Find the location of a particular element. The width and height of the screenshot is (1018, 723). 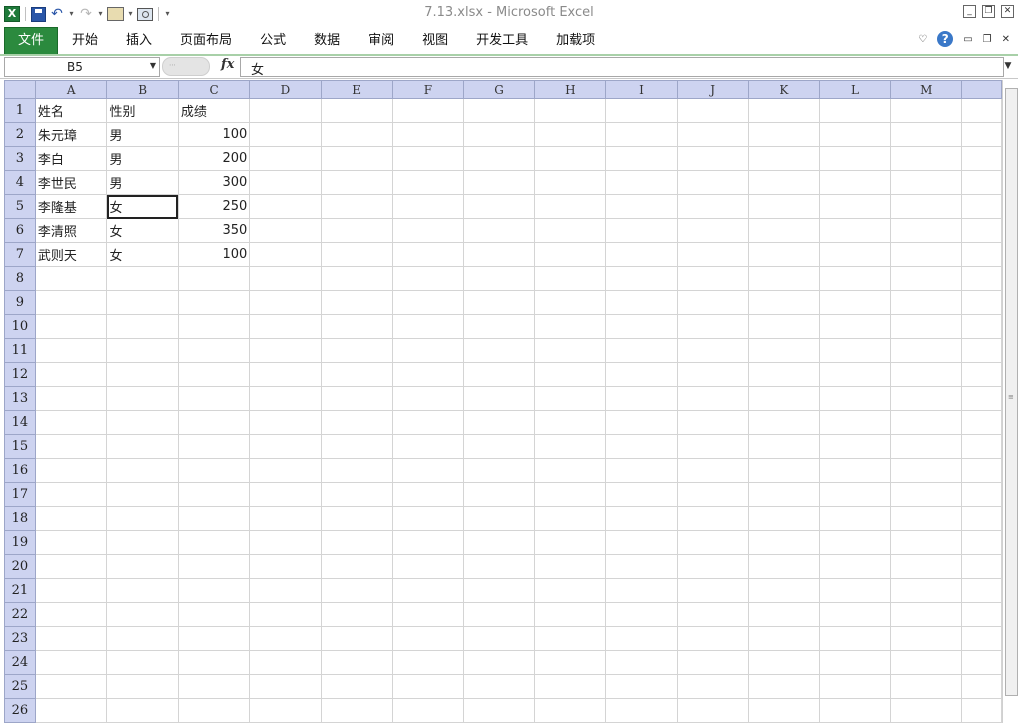

cell-L11 is located at coordinates (855, 350).